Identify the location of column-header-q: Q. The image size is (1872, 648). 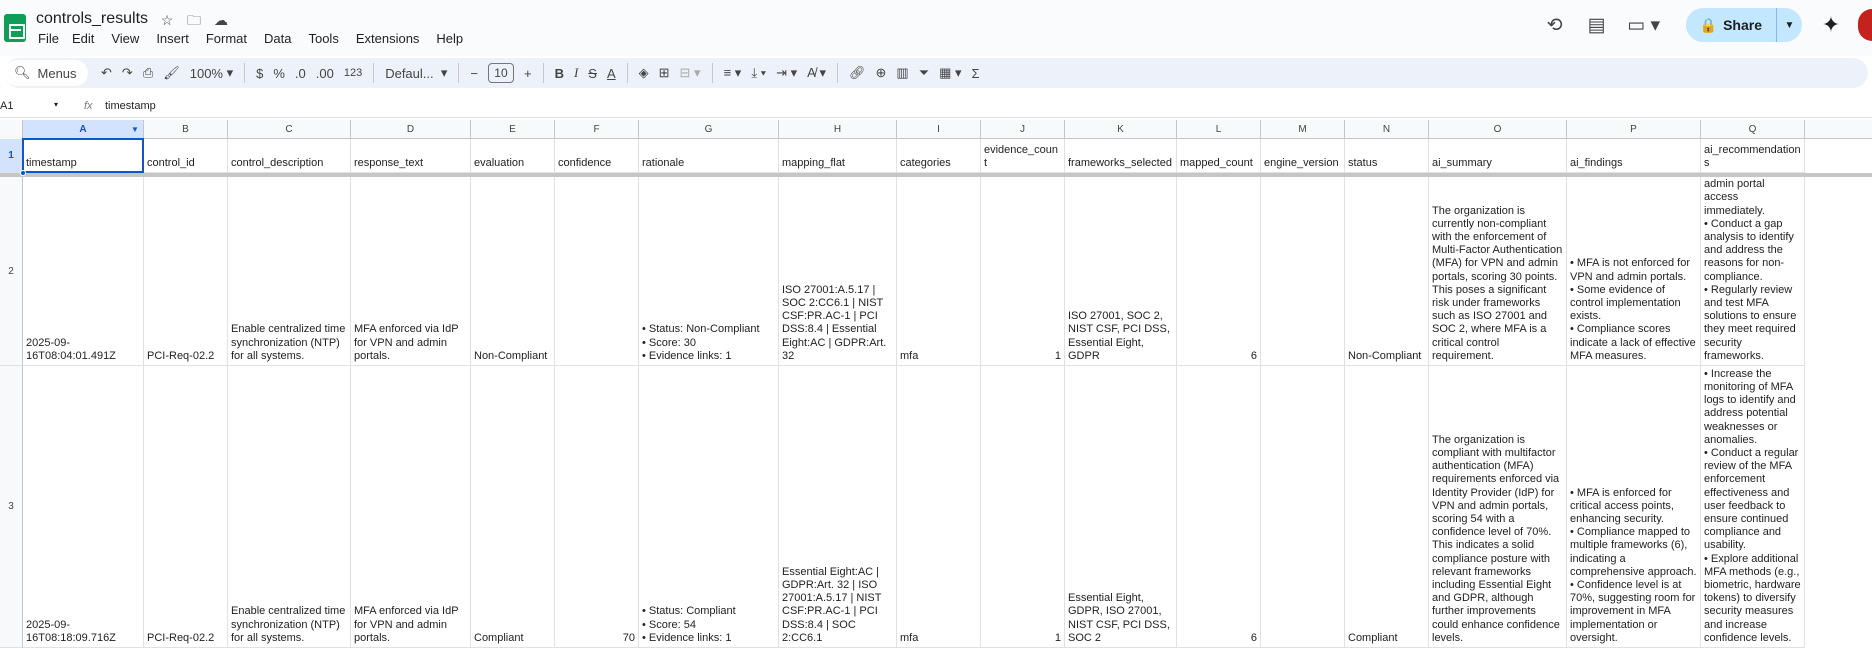
(1753, 129).